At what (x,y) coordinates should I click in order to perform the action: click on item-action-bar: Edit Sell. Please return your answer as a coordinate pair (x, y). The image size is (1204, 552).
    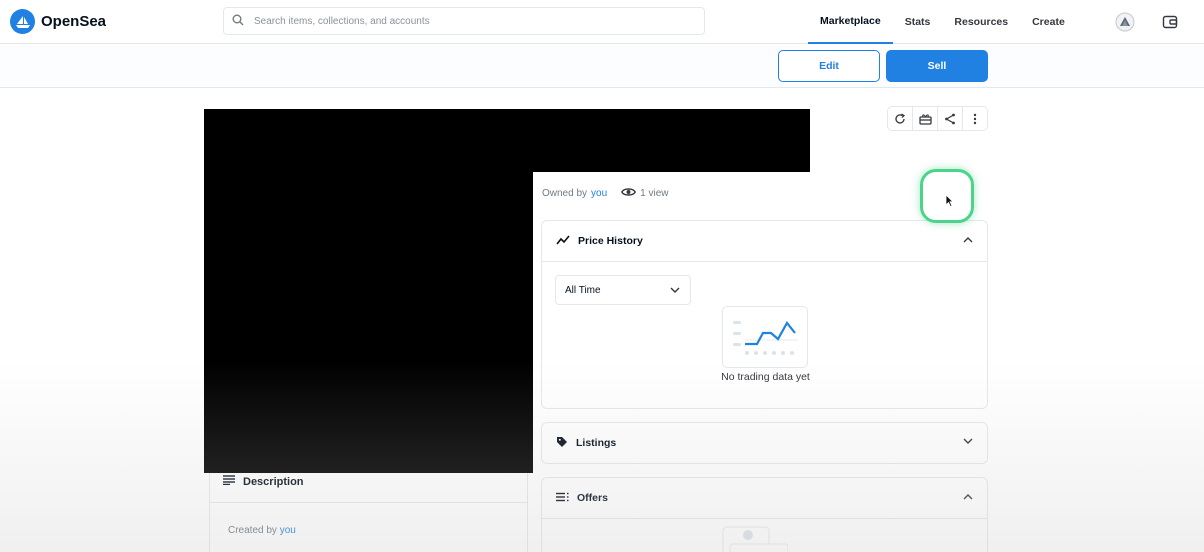
    Looking at the image, I should click on (602, 66).